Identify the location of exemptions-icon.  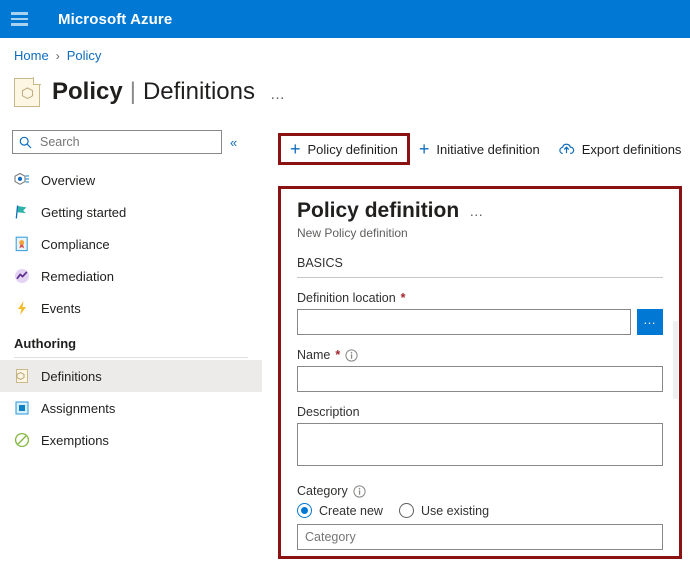
(22, 440).